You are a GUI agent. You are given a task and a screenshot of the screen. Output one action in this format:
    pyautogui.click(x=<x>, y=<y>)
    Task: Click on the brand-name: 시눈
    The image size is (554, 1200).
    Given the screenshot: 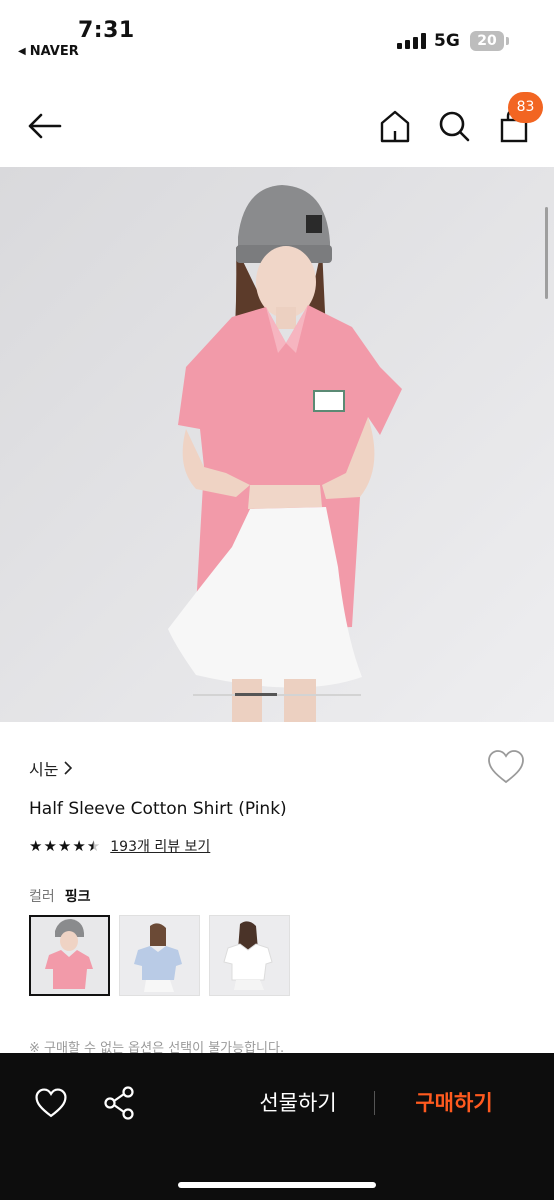 What is the action you would take?
    pyautogui.click(x=44, y=769)
    